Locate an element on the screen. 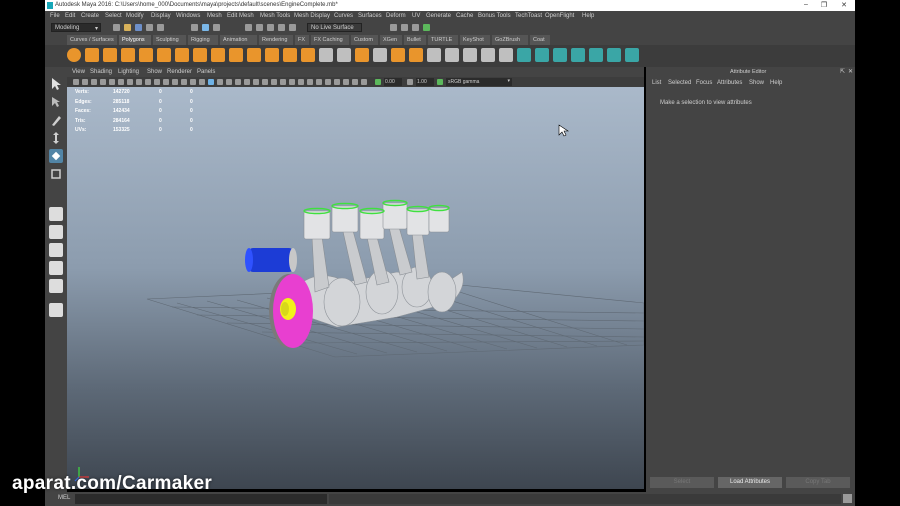 This screenshot has height=506, width=900. screen-space-ao-icon is located at coordinates (265, 82).